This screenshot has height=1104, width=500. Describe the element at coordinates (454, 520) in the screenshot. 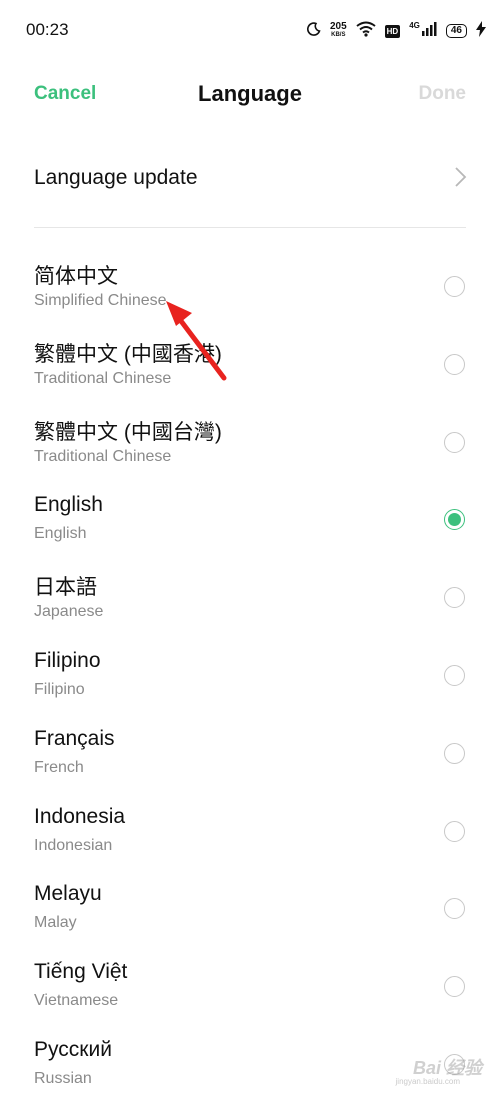

I see `radio-checked-icon` at that location.